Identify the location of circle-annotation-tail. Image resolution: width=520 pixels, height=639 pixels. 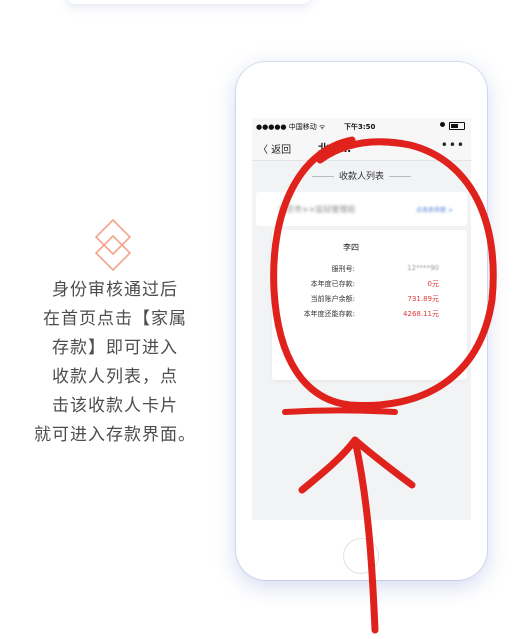
(340, 411).